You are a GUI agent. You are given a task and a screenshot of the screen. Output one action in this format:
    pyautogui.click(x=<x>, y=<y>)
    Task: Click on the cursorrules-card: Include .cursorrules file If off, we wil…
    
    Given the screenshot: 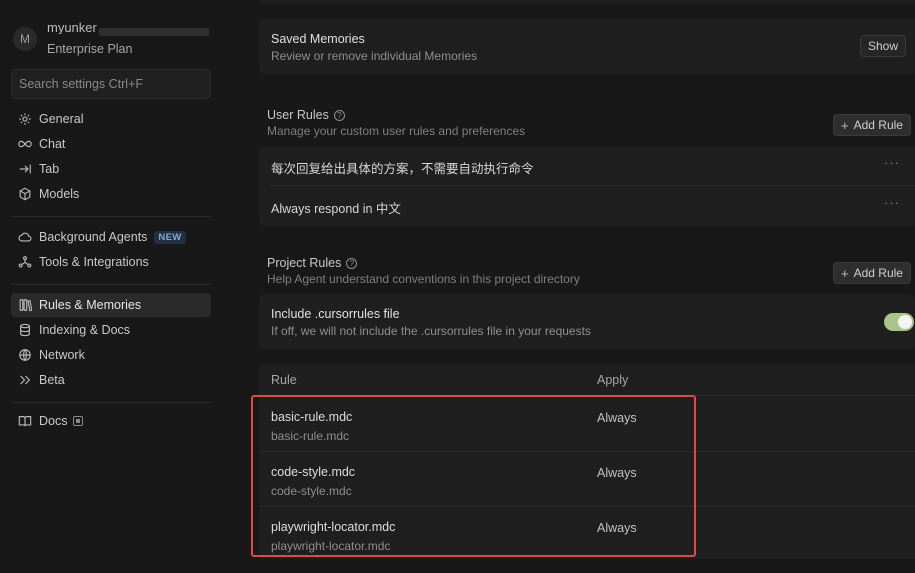 What is the action you would take?
    pyautogui.click(x=587, y=322)
    